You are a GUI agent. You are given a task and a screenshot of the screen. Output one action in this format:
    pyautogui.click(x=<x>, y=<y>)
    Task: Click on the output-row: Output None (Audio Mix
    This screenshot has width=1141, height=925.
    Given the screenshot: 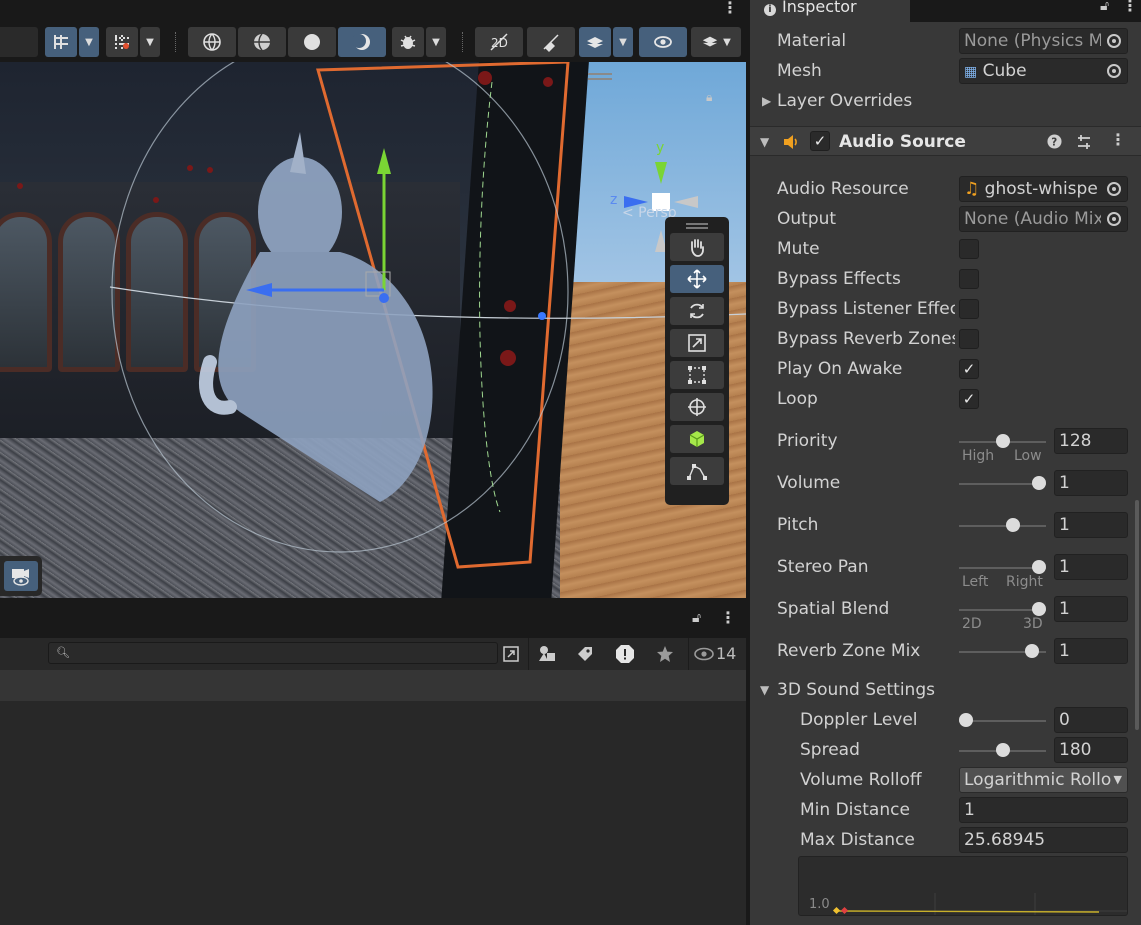 What is the action you would take?
    pyautogui.click(x=945, y=219)
    